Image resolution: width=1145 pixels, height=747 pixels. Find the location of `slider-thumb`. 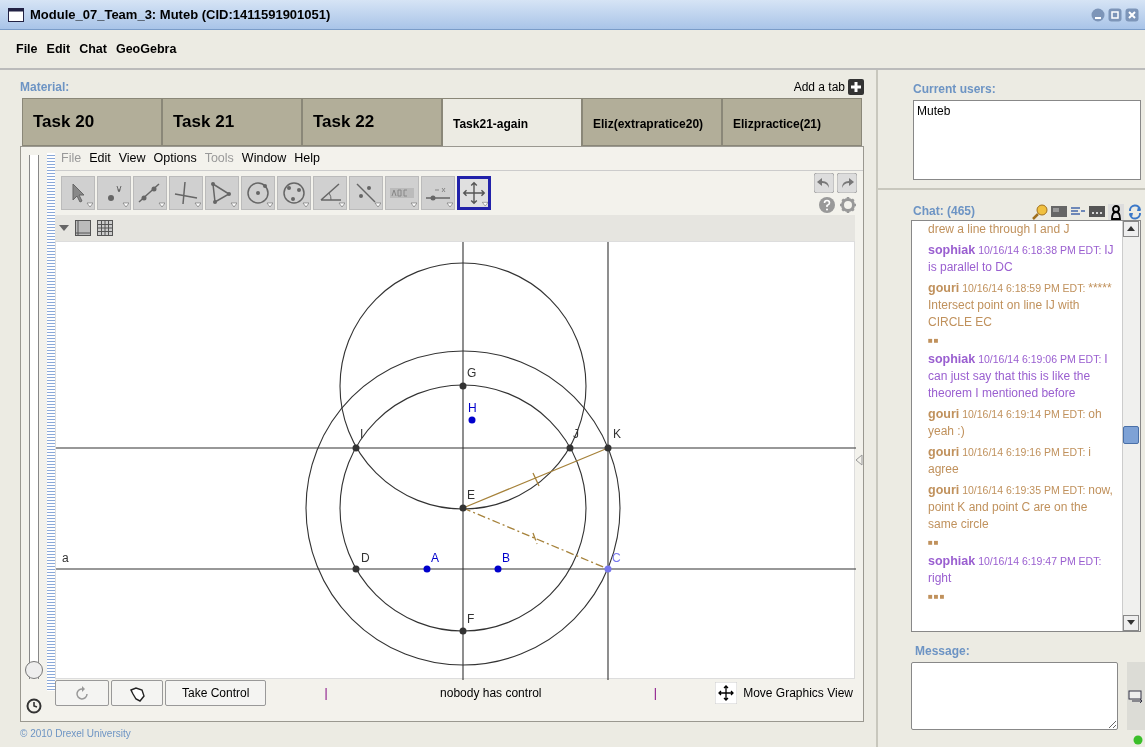

slider-thumb is located at coordinates (34, 670).